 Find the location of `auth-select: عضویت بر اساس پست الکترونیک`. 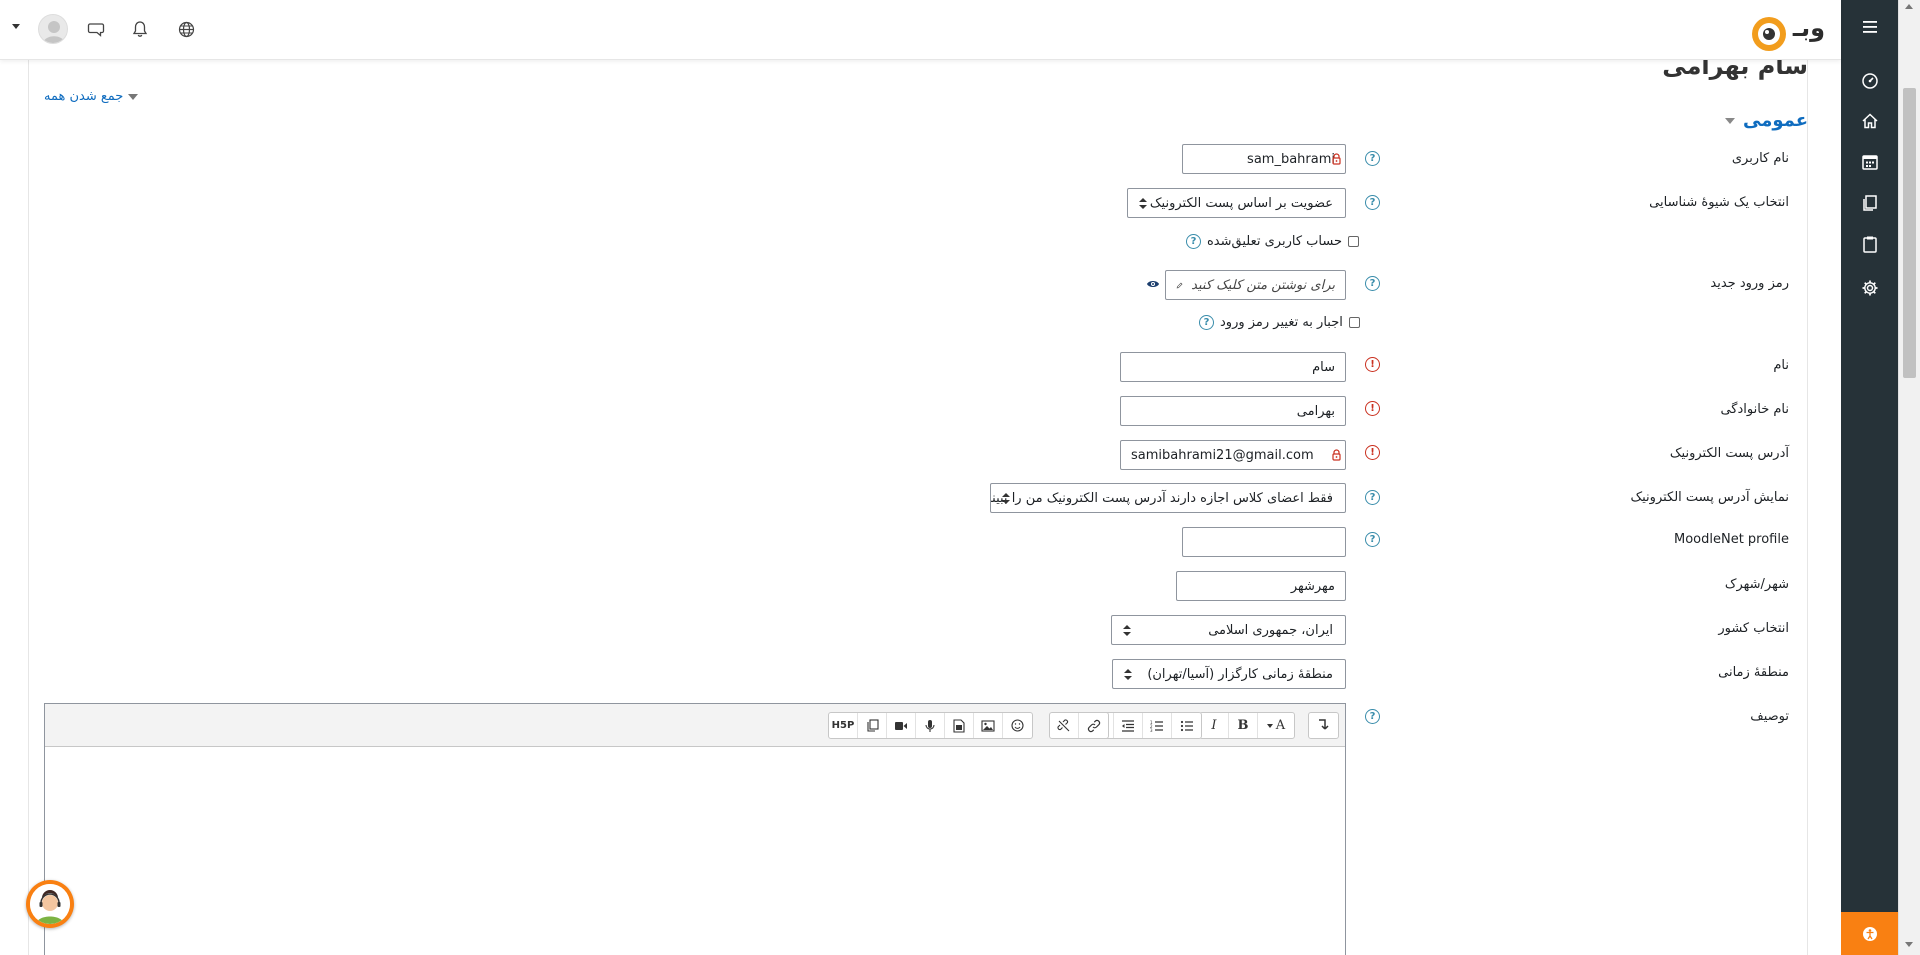

auth-select: عضویت بر اساس پست الکترونیک is located at coordinates (1236, 203).